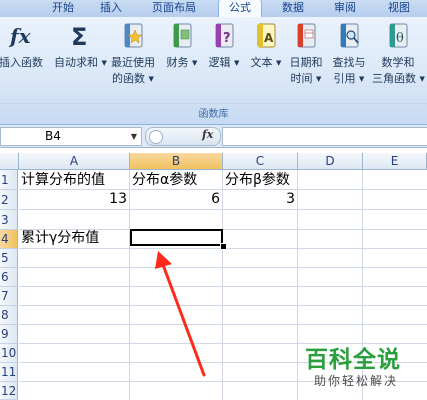 This screenshot has height=400, width=427. I want to click on logical-button: ? 逻辑 ▼, so click(224, 46).